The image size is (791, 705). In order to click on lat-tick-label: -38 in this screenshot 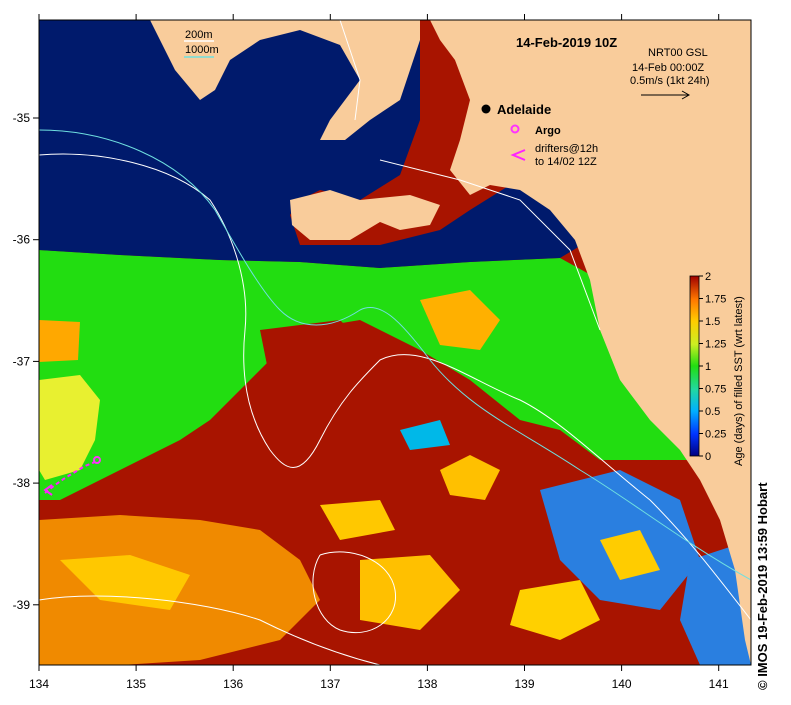, I will do `click(22, 483)`.